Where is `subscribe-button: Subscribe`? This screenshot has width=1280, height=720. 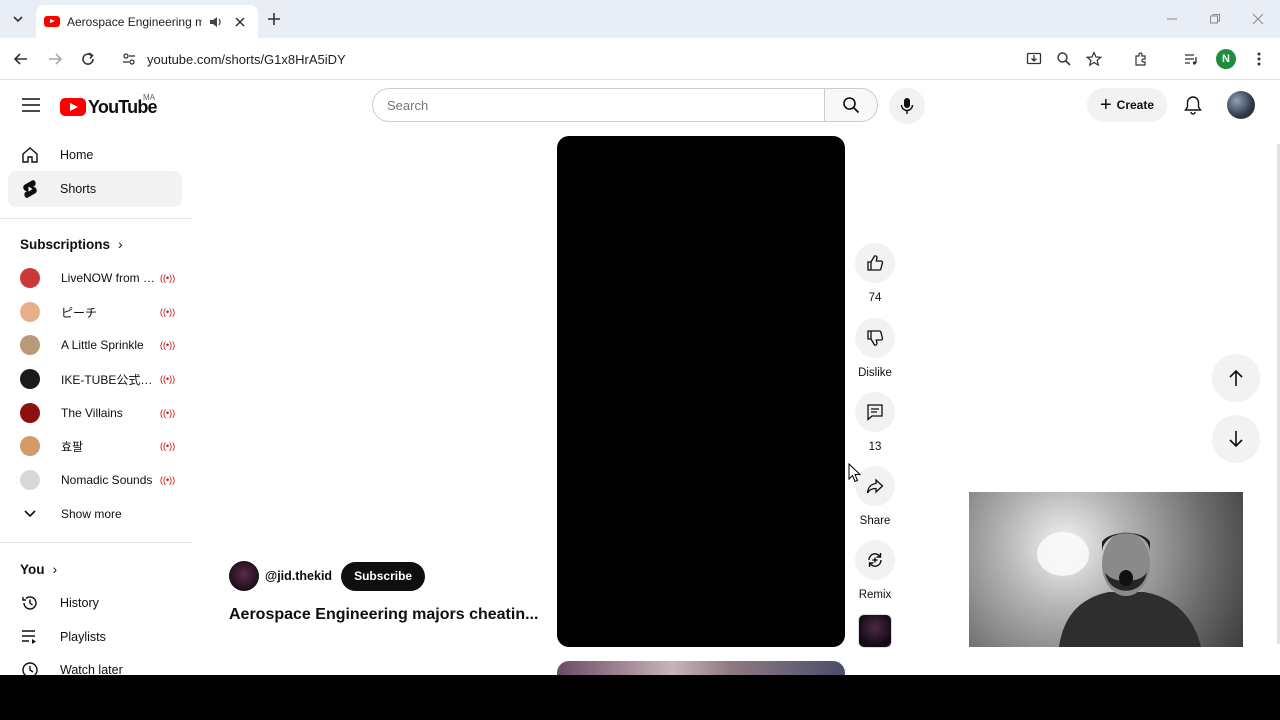 subscribe-button: Subscribe is located at coordinates (383, 576).